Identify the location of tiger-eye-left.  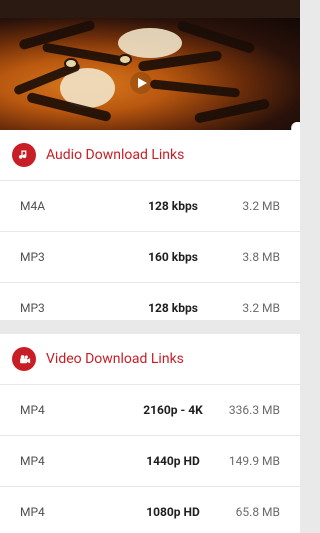
(71, 63).